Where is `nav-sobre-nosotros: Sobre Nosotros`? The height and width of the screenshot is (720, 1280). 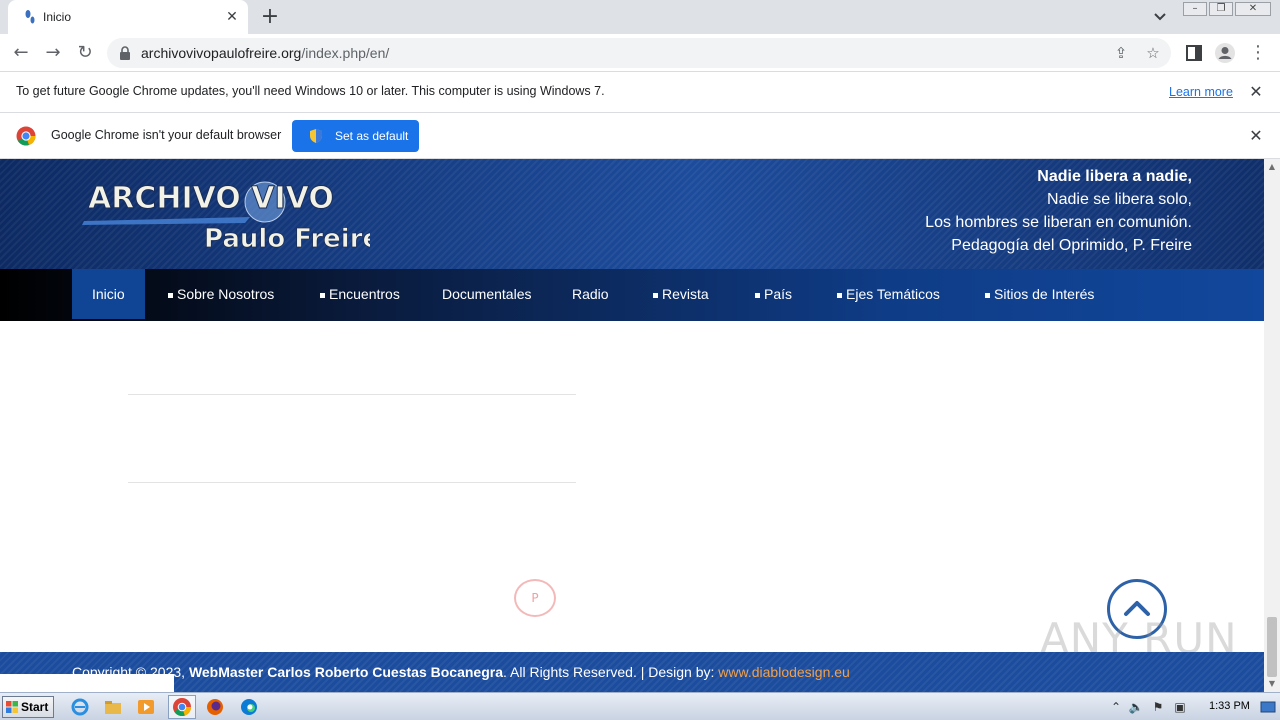
nav-sobre-nosotros: Sobre Nosotros is located at coordinates (221, 294).